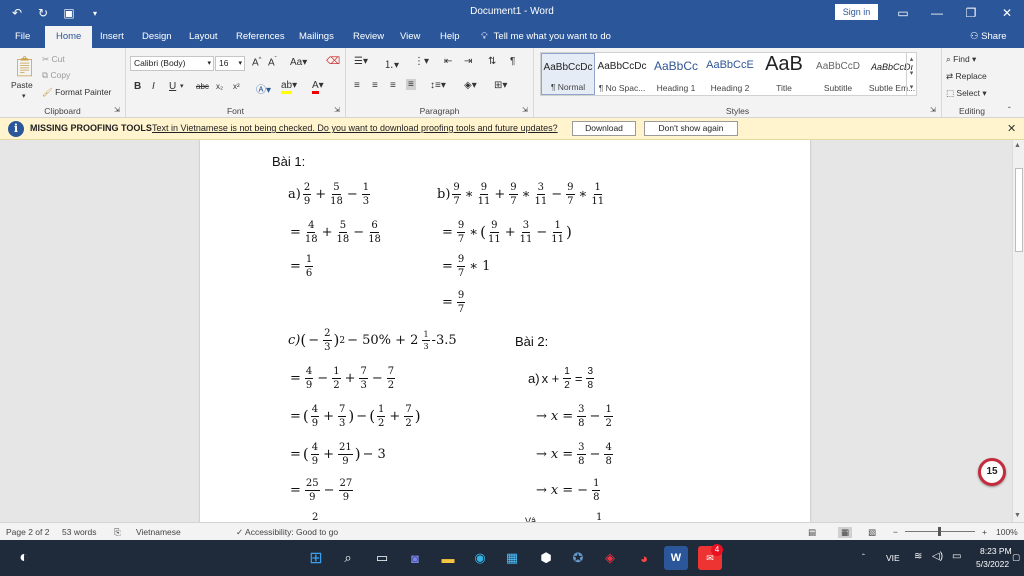  What do you see at coordinates (966, 93) in the screenshot?
I see `select-button: ⬚ Select ▾` at bounding box center [966, 93].